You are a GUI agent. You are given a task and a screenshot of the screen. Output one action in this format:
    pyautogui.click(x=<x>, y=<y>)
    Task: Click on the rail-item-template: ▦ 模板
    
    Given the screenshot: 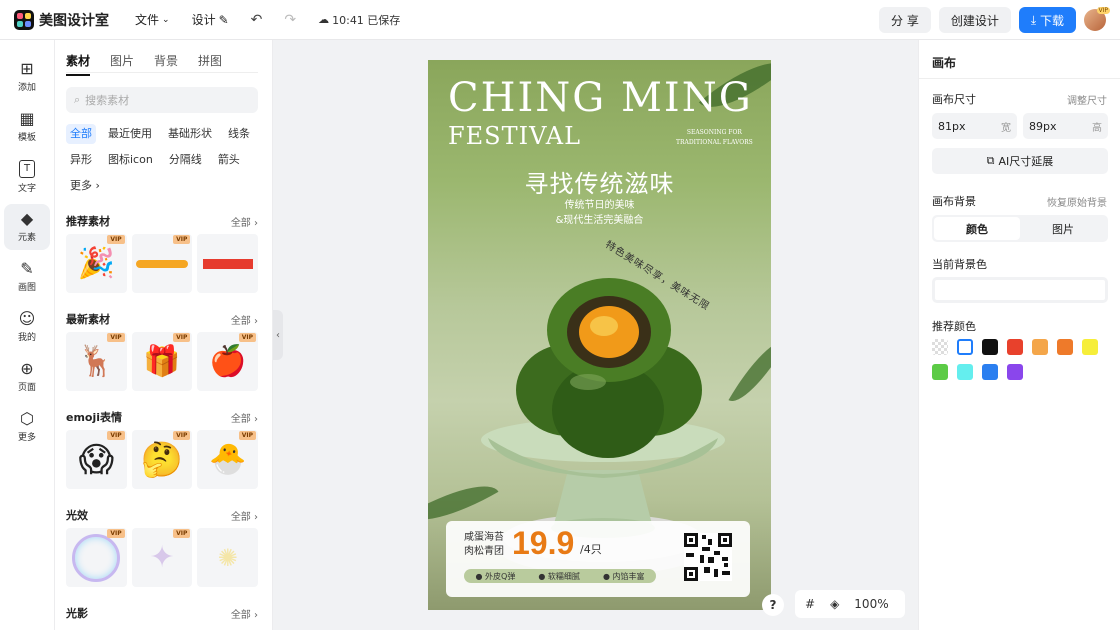 What is the action you would take?
    pyautogui.click(x=27, y=127)
    